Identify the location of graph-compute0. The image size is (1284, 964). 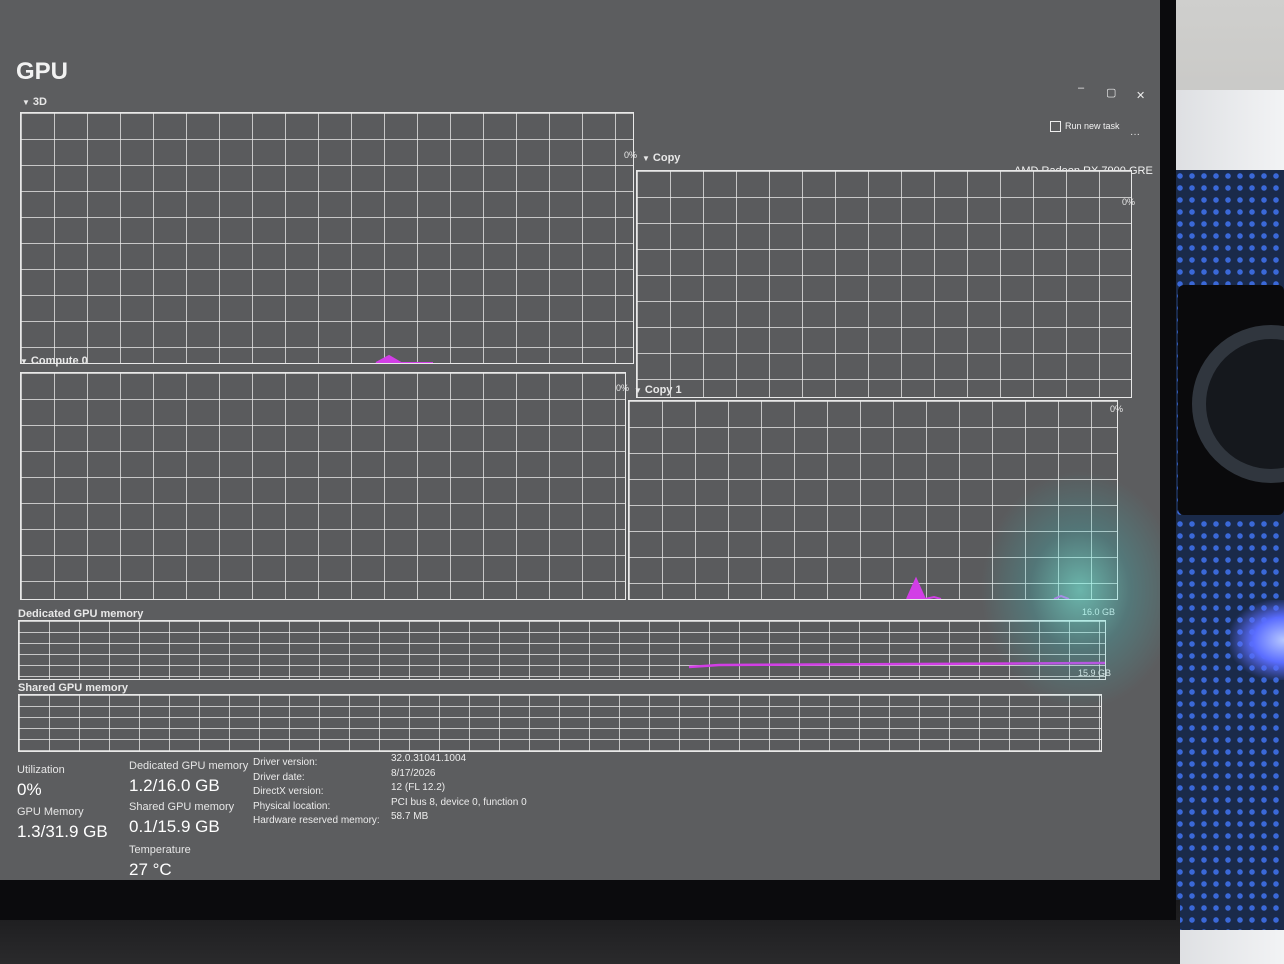
(323, 486).